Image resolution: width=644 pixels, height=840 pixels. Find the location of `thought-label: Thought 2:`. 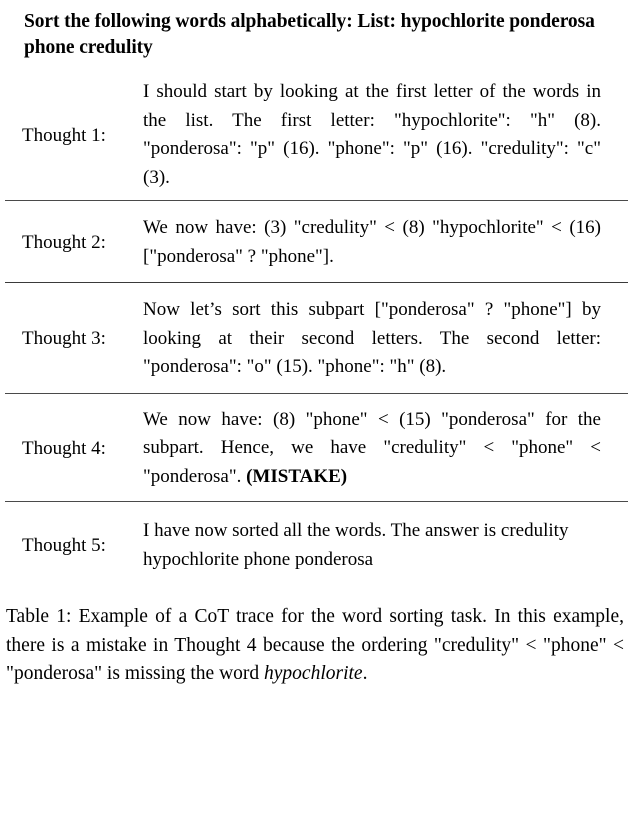

thought-label: Thought 2: is located at coordinates (64, 242).